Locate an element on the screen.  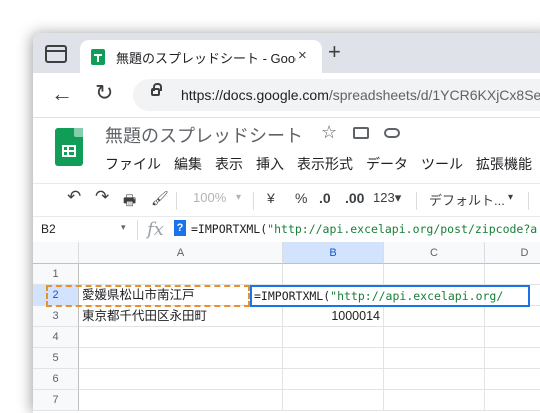
column-header-c: C is located at coordinates (434, 253).